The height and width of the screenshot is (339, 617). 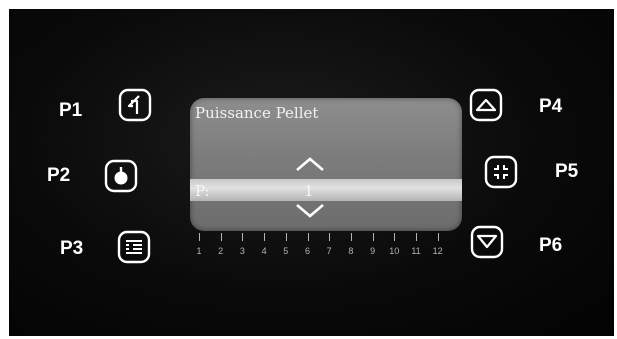 I want to click on chevron-down-icon, so click(x=310, y=211).